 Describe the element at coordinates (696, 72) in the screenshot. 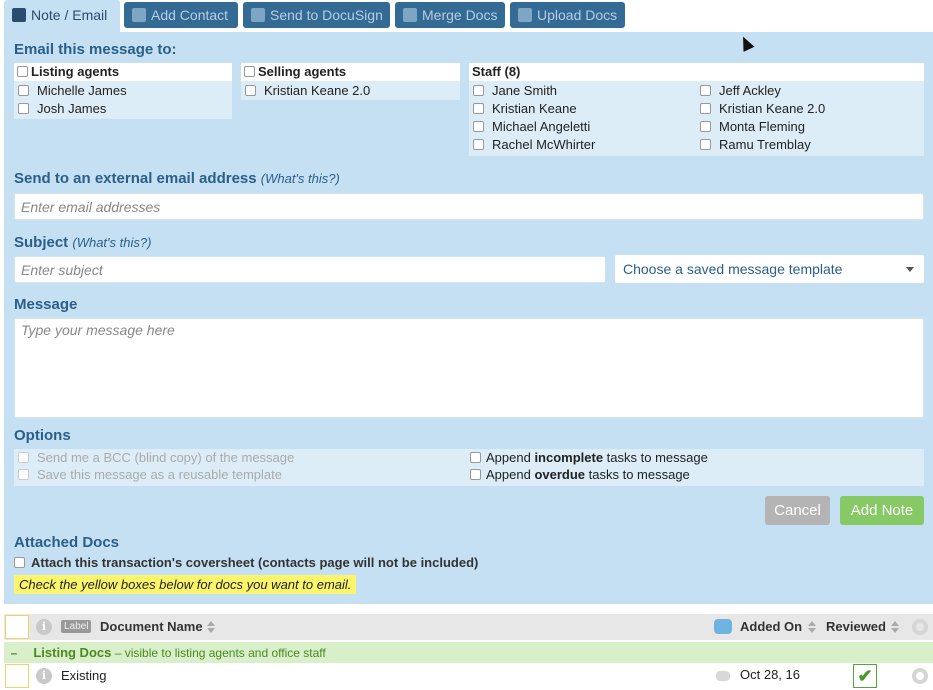

I see `staff-header: Staff (8)` at that location.